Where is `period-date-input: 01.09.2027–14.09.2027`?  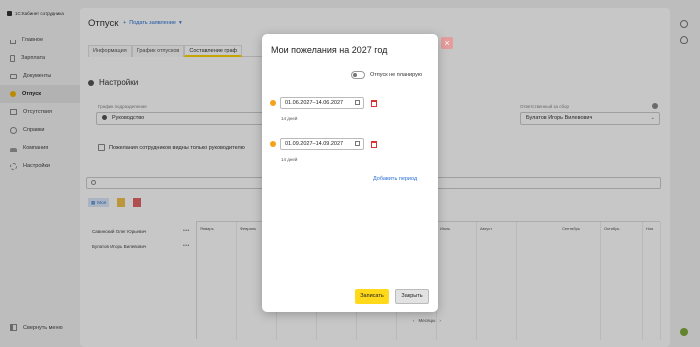 period-date-input: 01.09.2027–14.09.2027 is located at coordinates (322, 144).